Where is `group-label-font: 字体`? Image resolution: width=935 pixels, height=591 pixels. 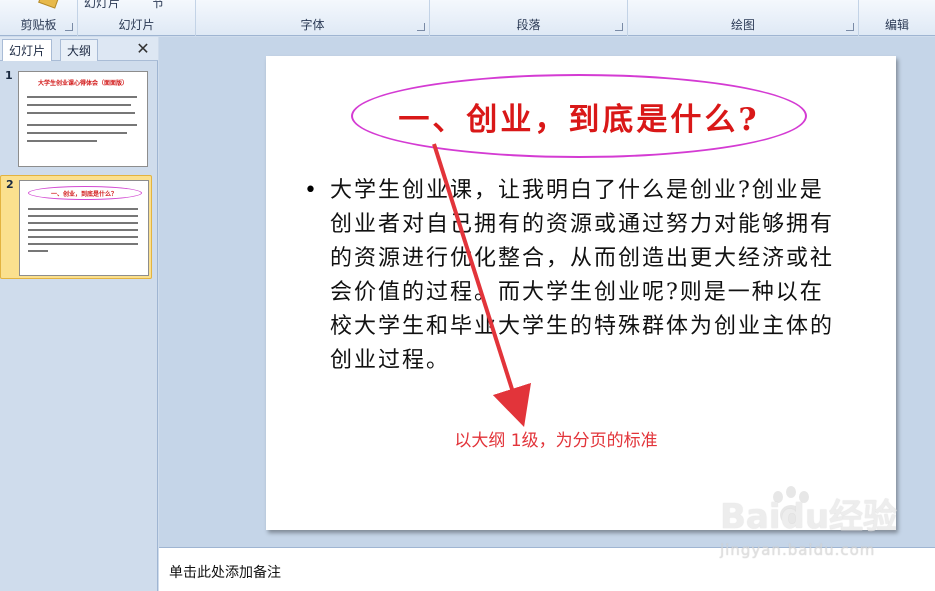 group-label-font: 字体 is located at coordinates (312, 25).